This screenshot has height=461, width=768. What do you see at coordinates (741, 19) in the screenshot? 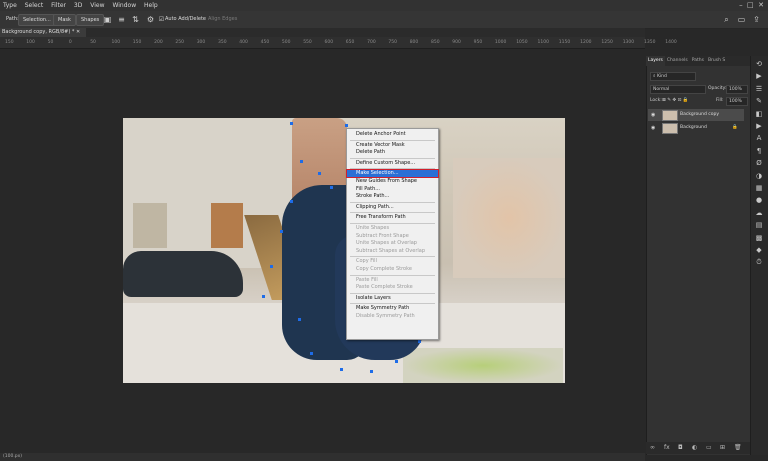
I see `workspace-icon: ▭` at bounding box center [741, 19].